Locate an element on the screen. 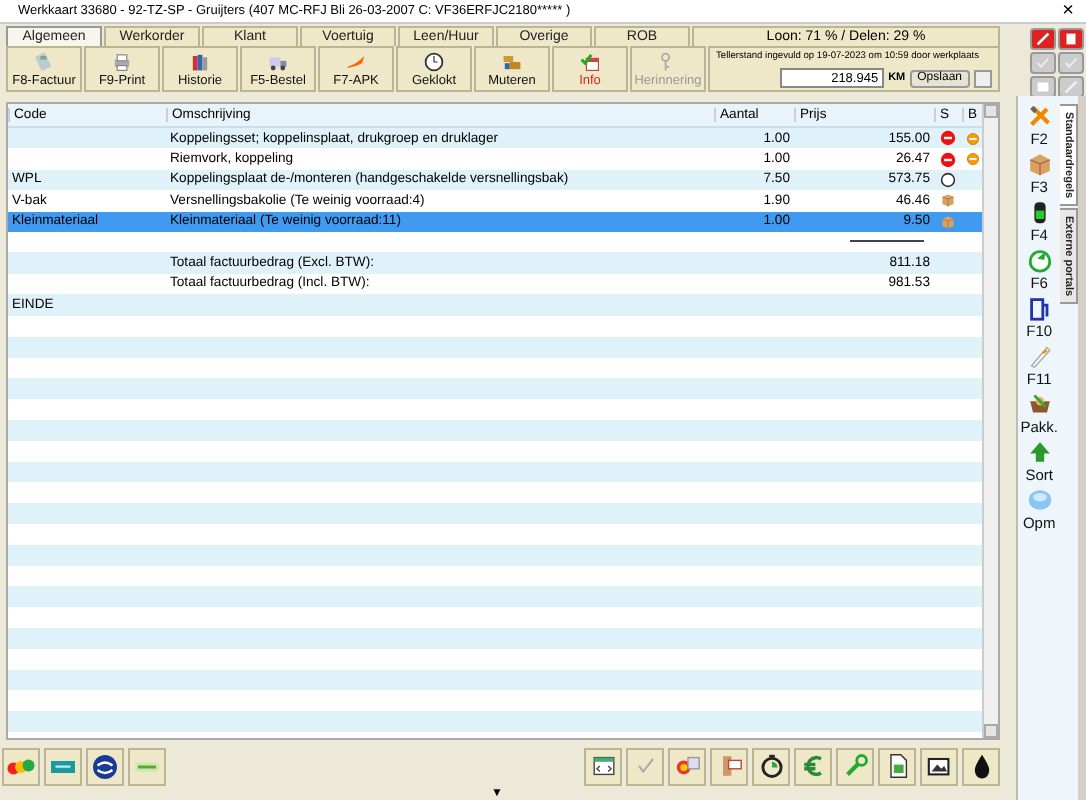  fuel-pump-icon is located at coordinates (1039, 308).